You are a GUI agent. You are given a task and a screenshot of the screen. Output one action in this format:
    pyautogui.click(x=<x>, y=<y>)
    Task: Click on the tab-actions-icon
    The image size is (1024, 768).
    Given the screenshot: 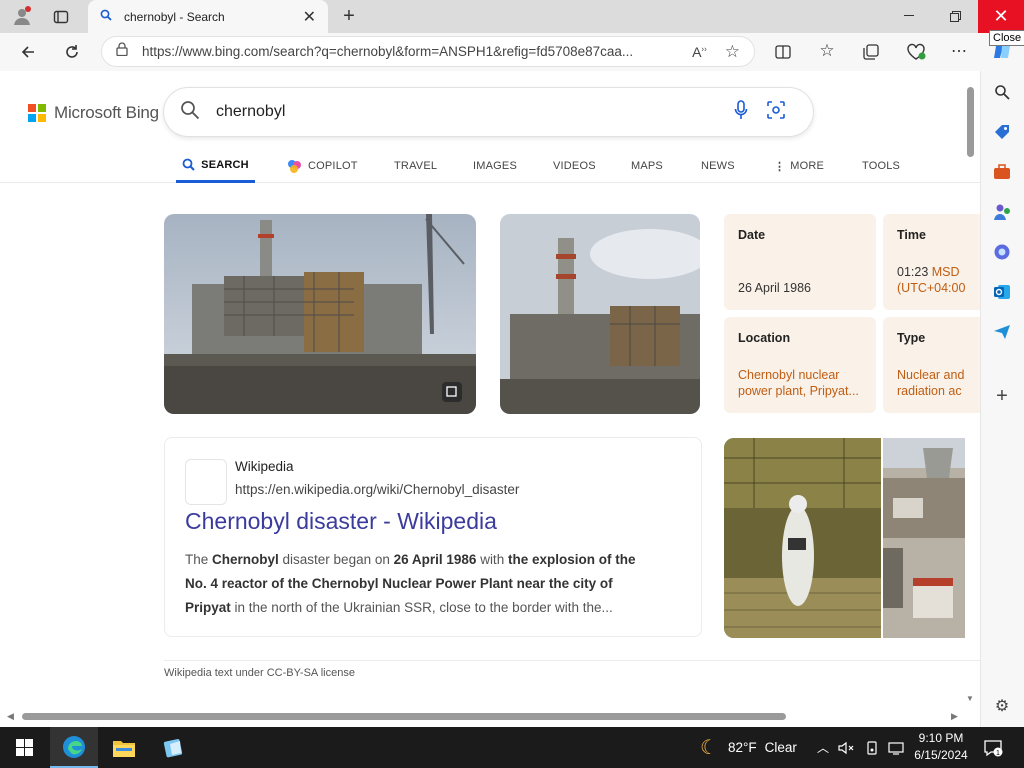 What is the action you would take?
    pyautogui.click(x=61, y=17)
    